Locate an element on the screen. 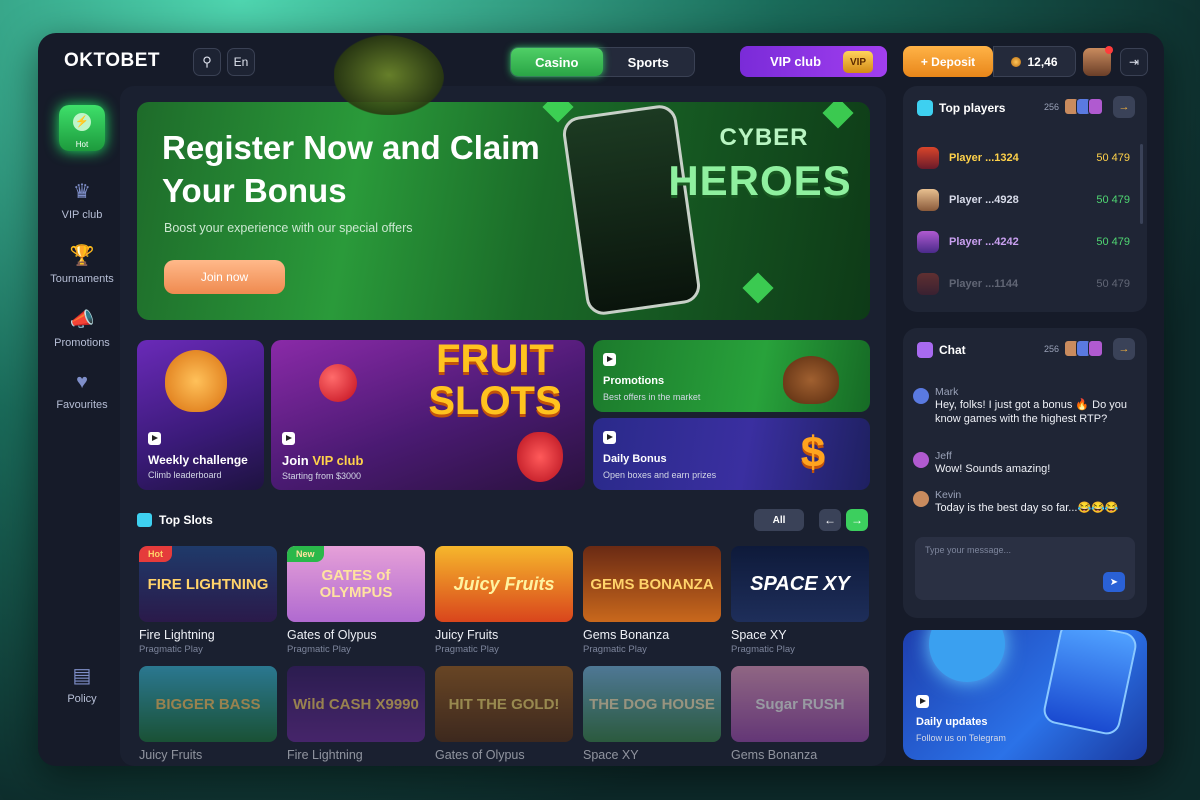 This screenshot has width=1200, height=800. sidebar-item-policy: ▤ Policy is located at coordinates (82, 684).